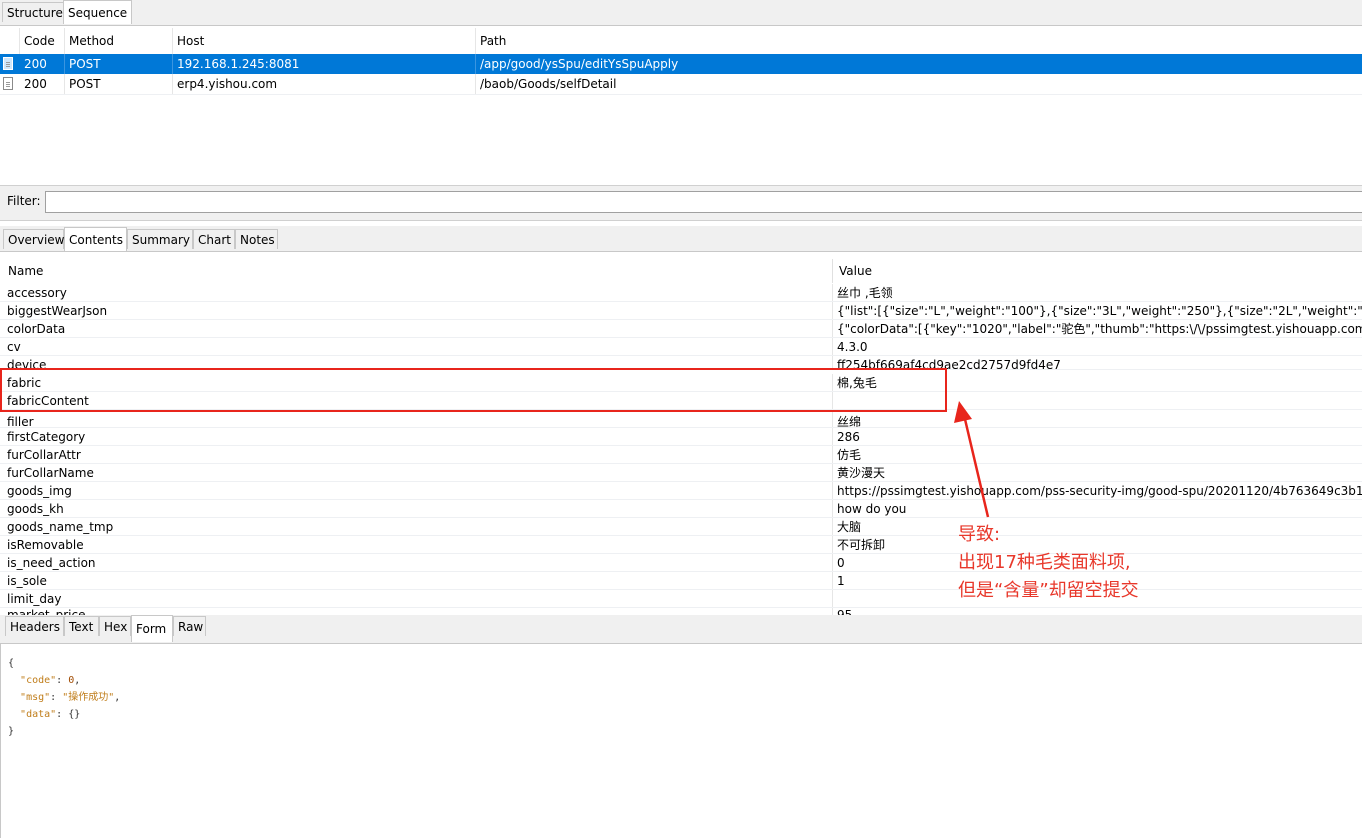  Describe the element at coordinates (681, 347) in the screenshot. I see `param-row: cv 4.3.0` at that location.